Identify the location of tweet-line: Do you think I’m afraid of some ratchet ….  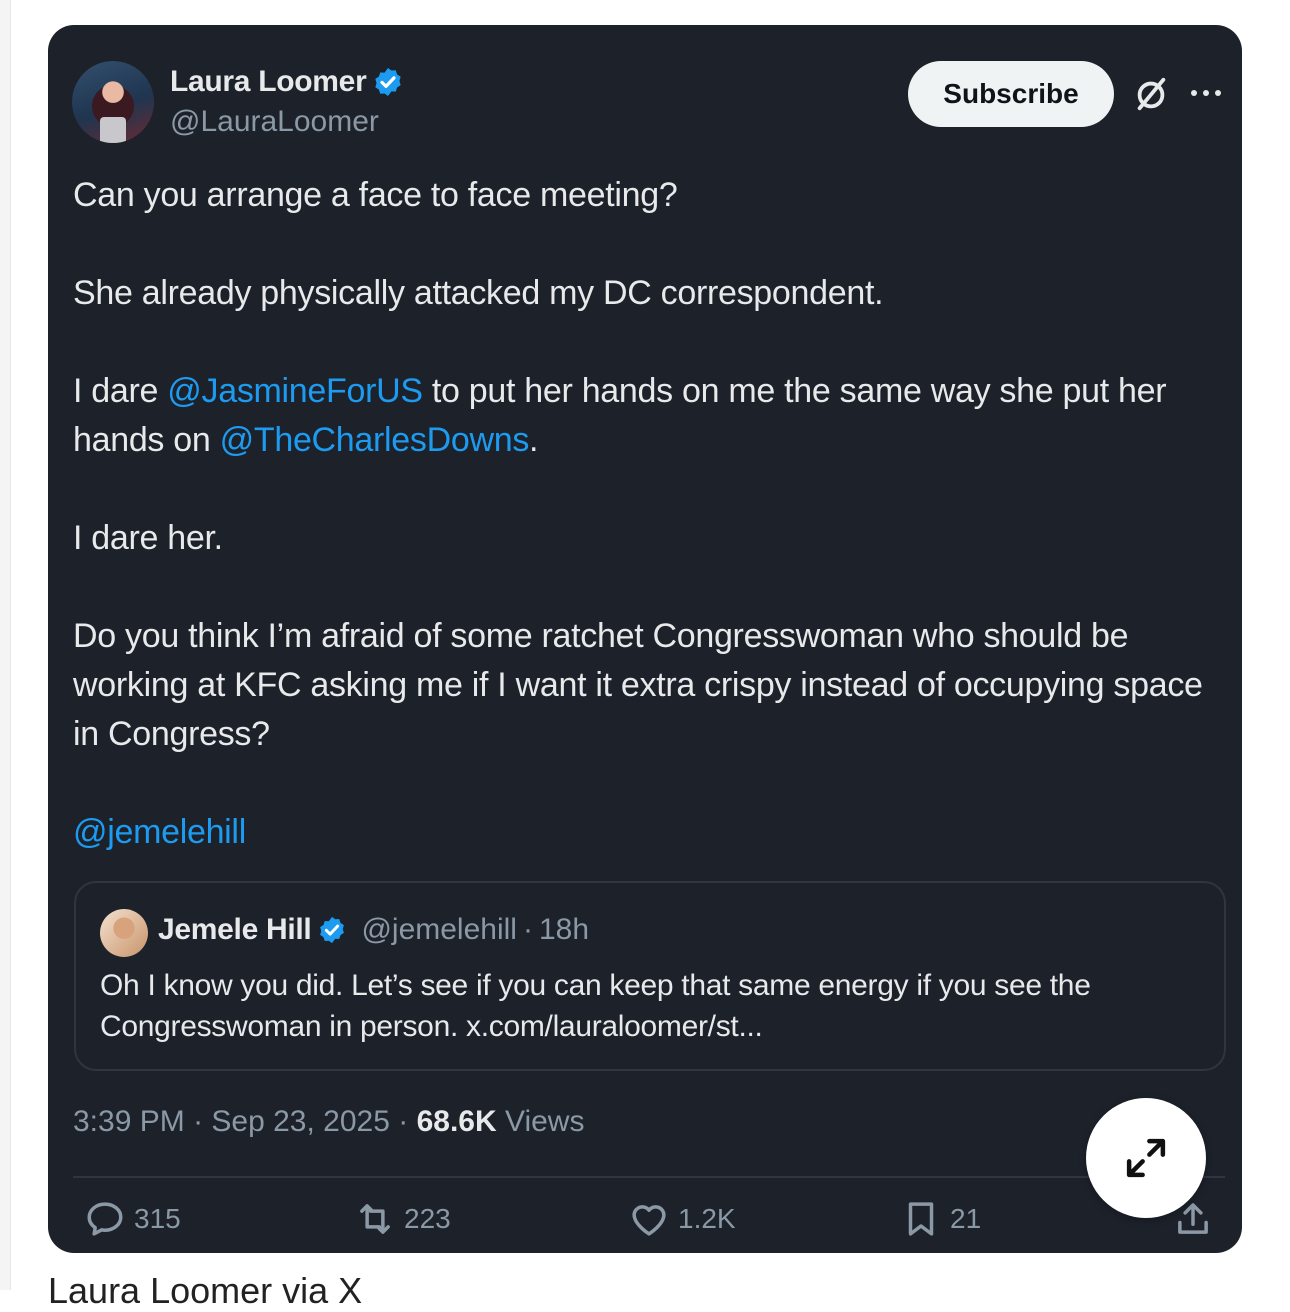
(638, 685).